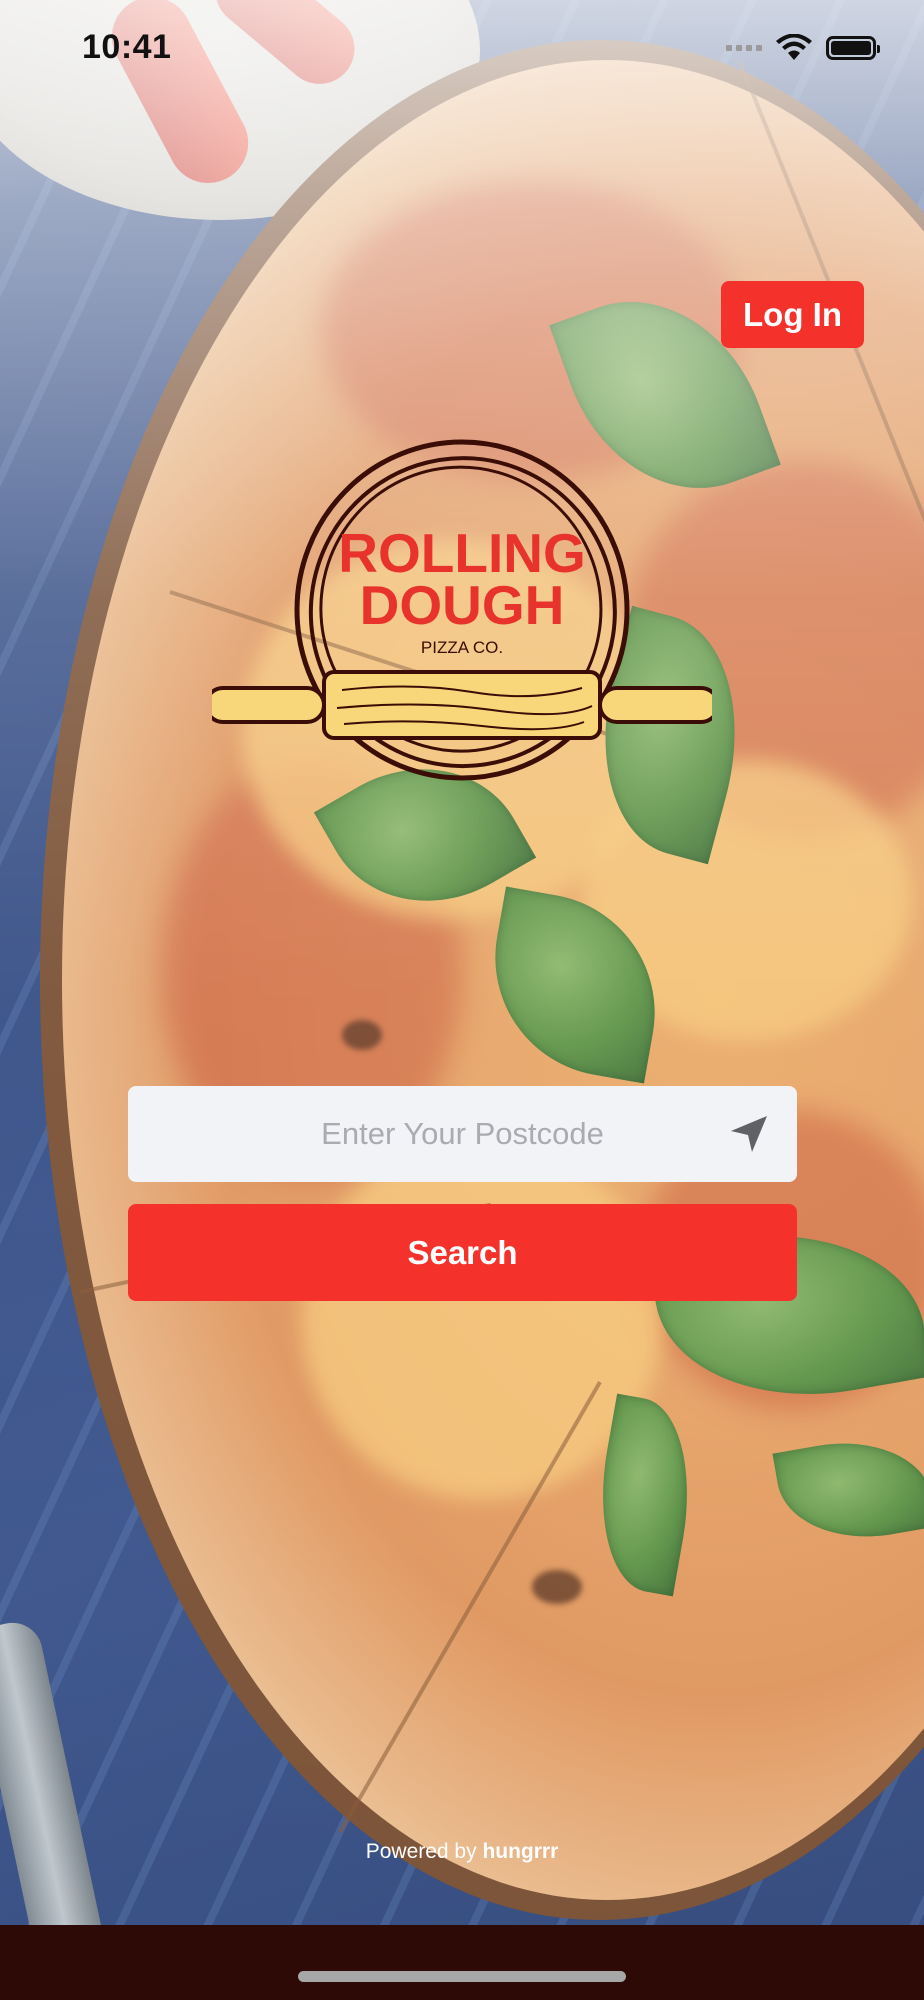 The image size is (924, 2000). Describe the element at coordinates (794, 47) in the screenshot. I see `wifi-icon` at that location.